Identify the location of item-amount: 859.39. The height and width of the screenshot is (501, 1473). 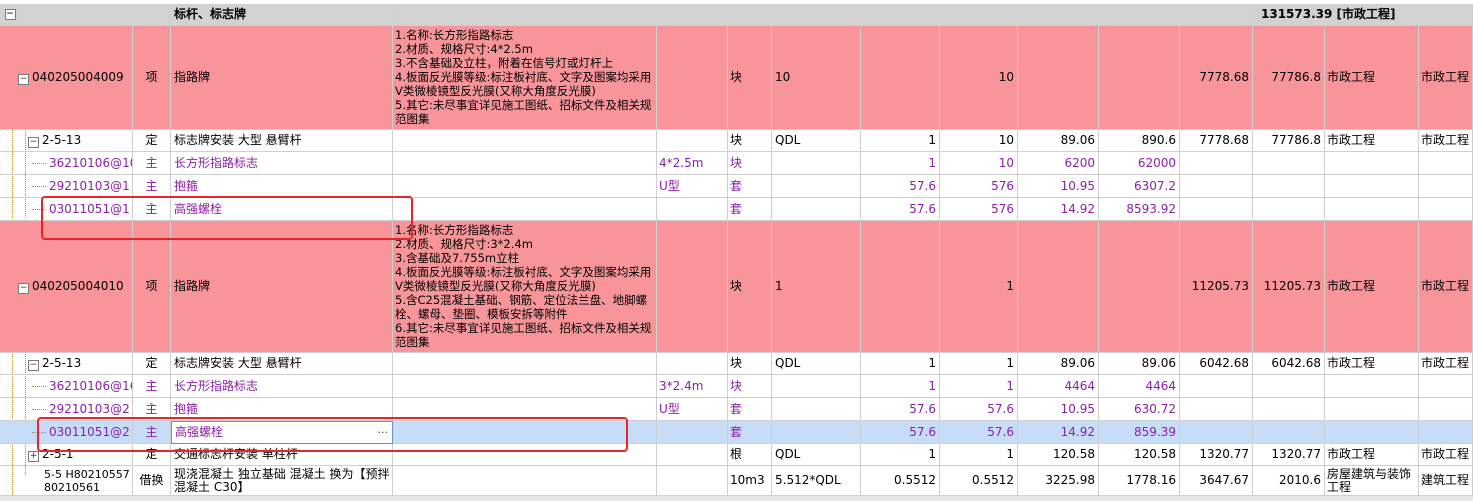
(1139, 432).